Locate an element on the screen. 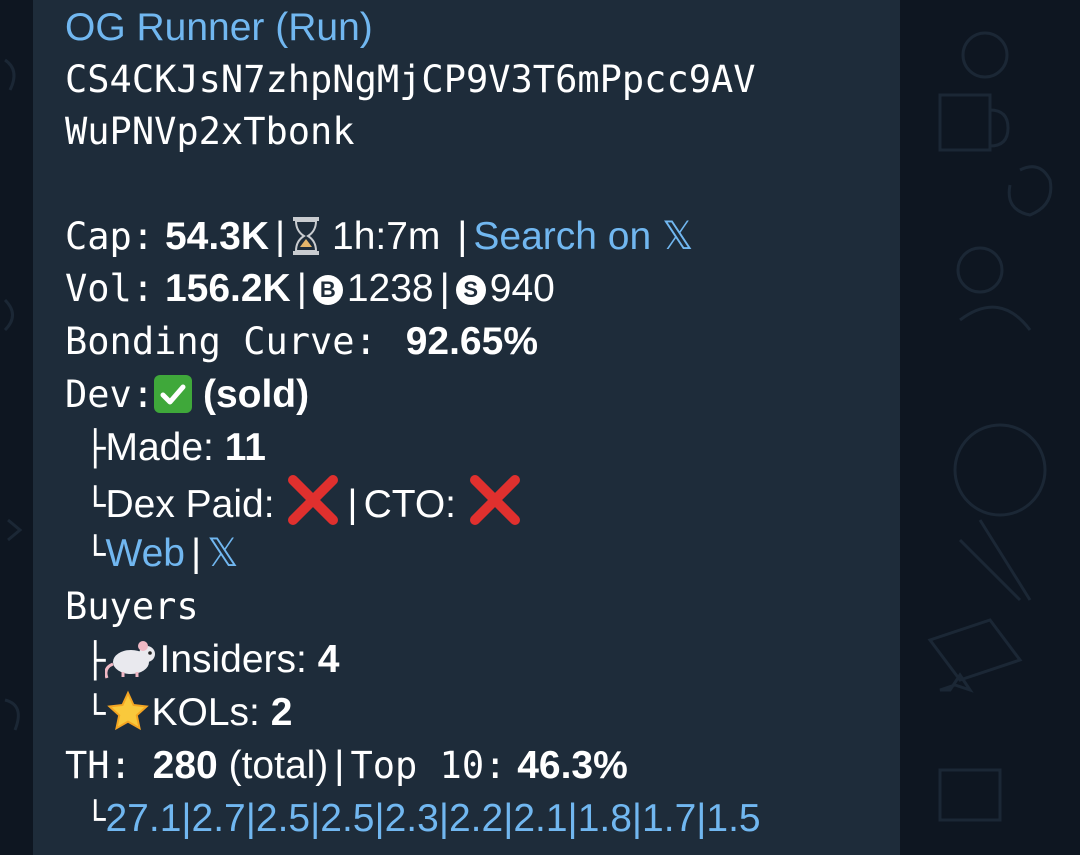 The width and height of the screenshot is (1080, 855). cto-label: CTO: is located at coordinates (410, 504).